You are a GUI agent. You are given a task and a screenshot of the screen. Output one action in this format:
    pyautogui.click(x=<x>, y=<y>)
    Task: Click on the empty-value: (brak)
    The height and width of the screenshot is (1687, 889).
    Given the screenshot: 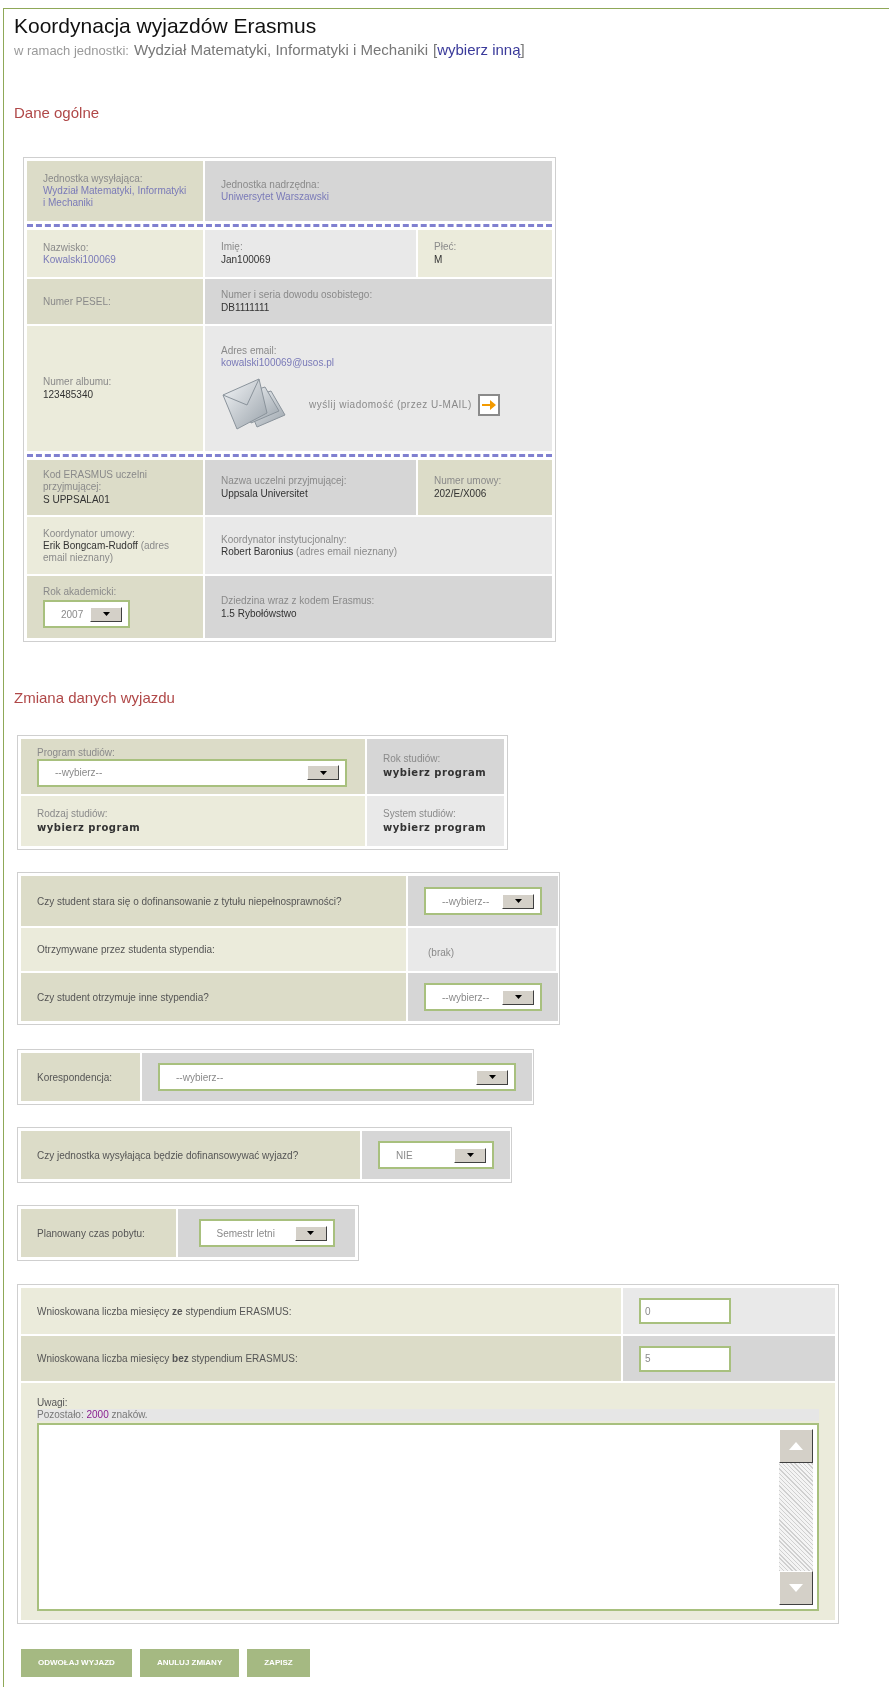 What is the action you would take?
    pyautogui.click(x=441, y=953)
    